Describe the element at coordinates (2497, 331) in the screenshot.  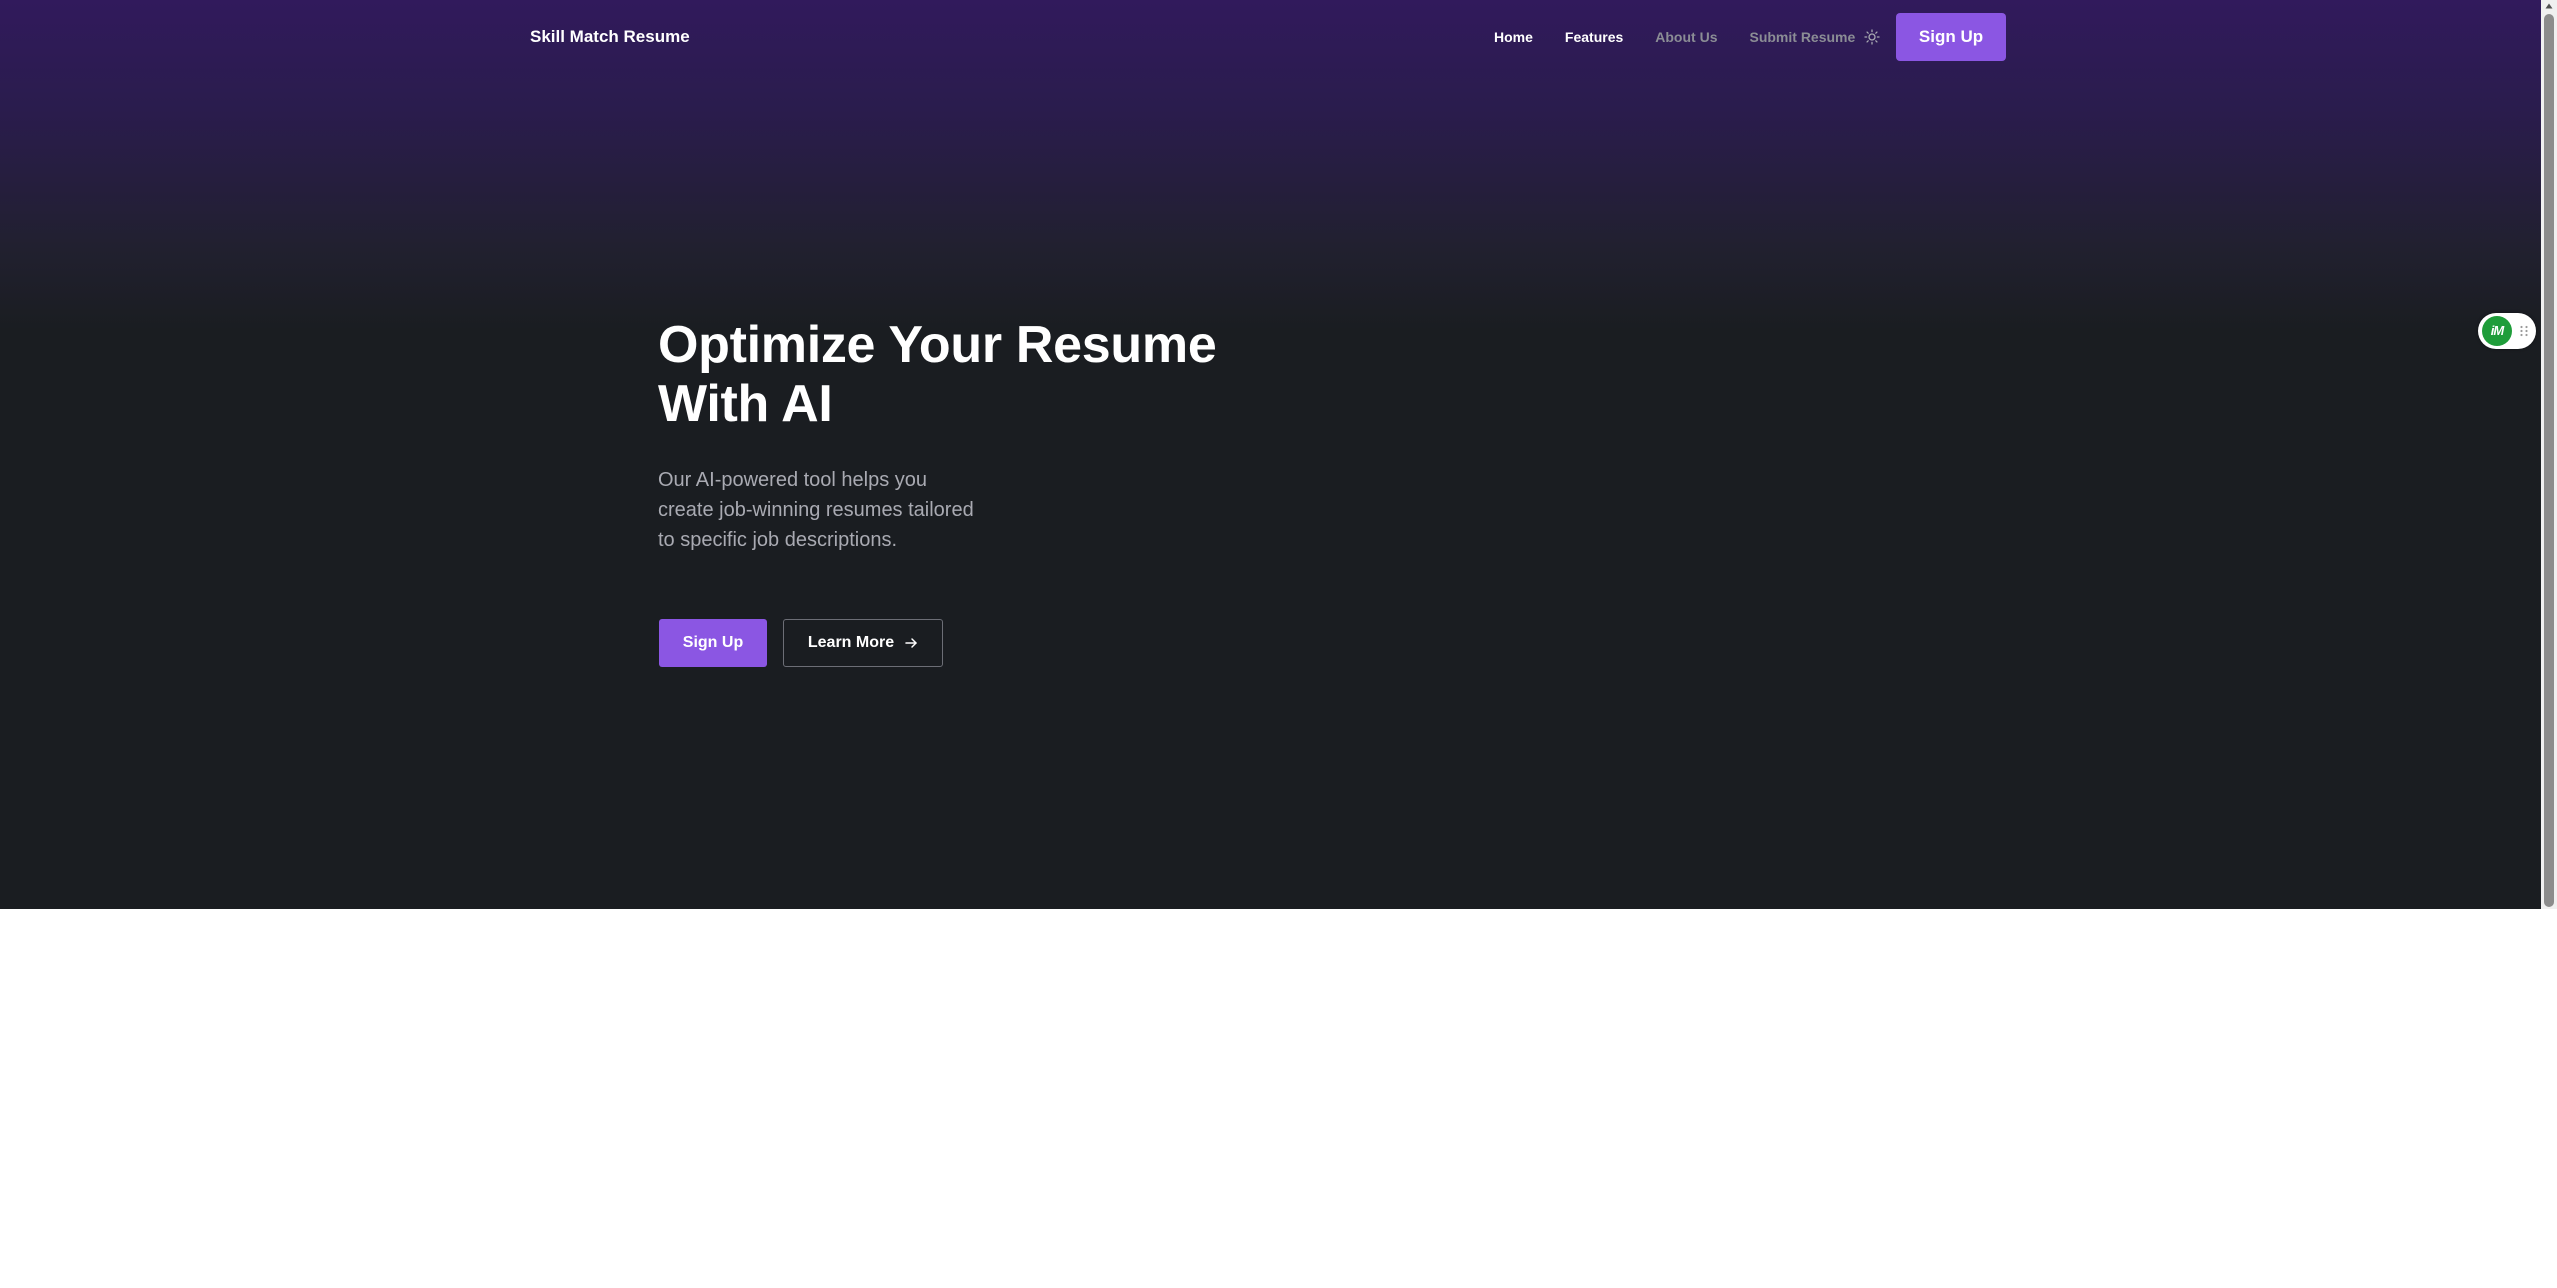
I see `extension-logo-icon: iM` at that location.